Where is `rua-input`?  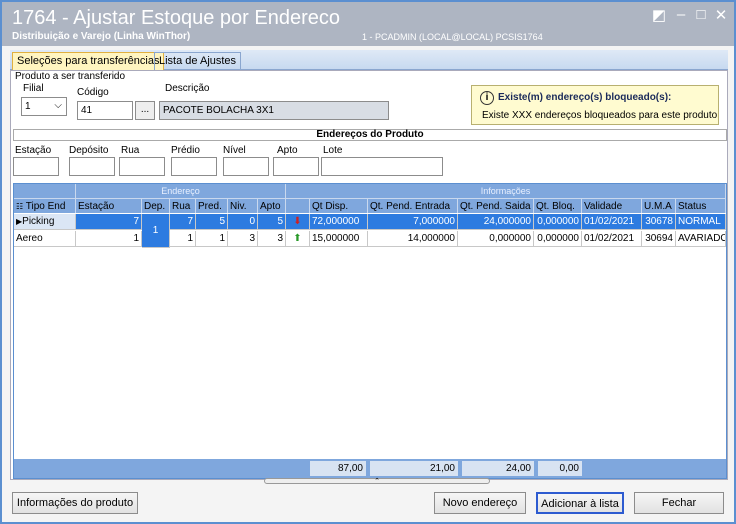
rua-input is located at coordinates (142, 166).